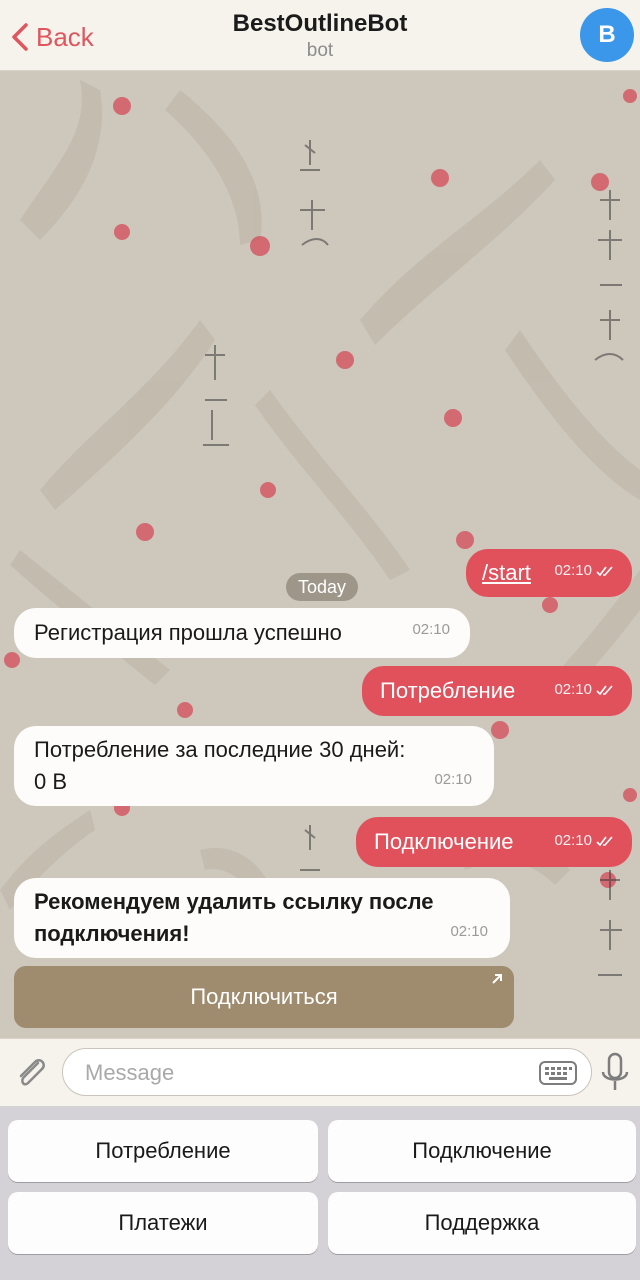 This screenshot has height=1280, width=640. I want to click on message-text-line: Рекомендуем удалить ссылку после, so click(234, 901).